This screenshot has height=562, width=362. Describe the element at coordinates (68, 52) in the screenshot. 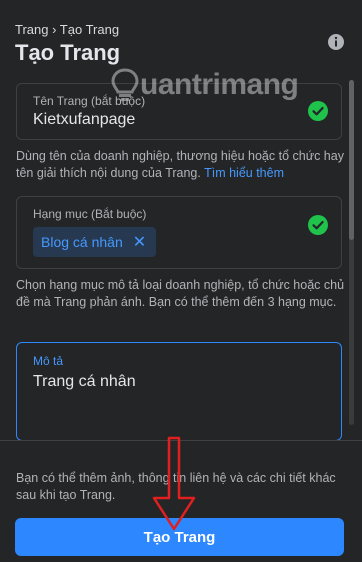

I see `page-title: Tạo Trang` at that location.